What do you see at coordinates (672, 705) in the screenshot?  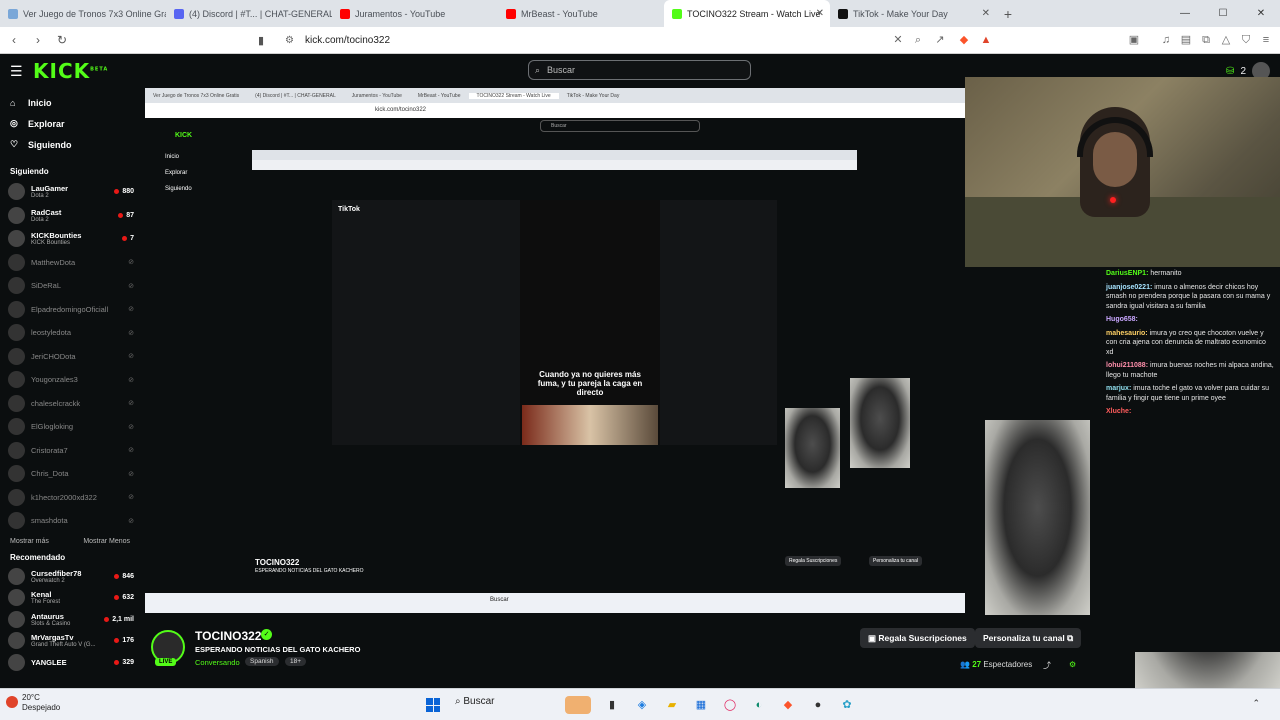 I see `file-explorer-icon: ▰` at bounding box center [672, 705].